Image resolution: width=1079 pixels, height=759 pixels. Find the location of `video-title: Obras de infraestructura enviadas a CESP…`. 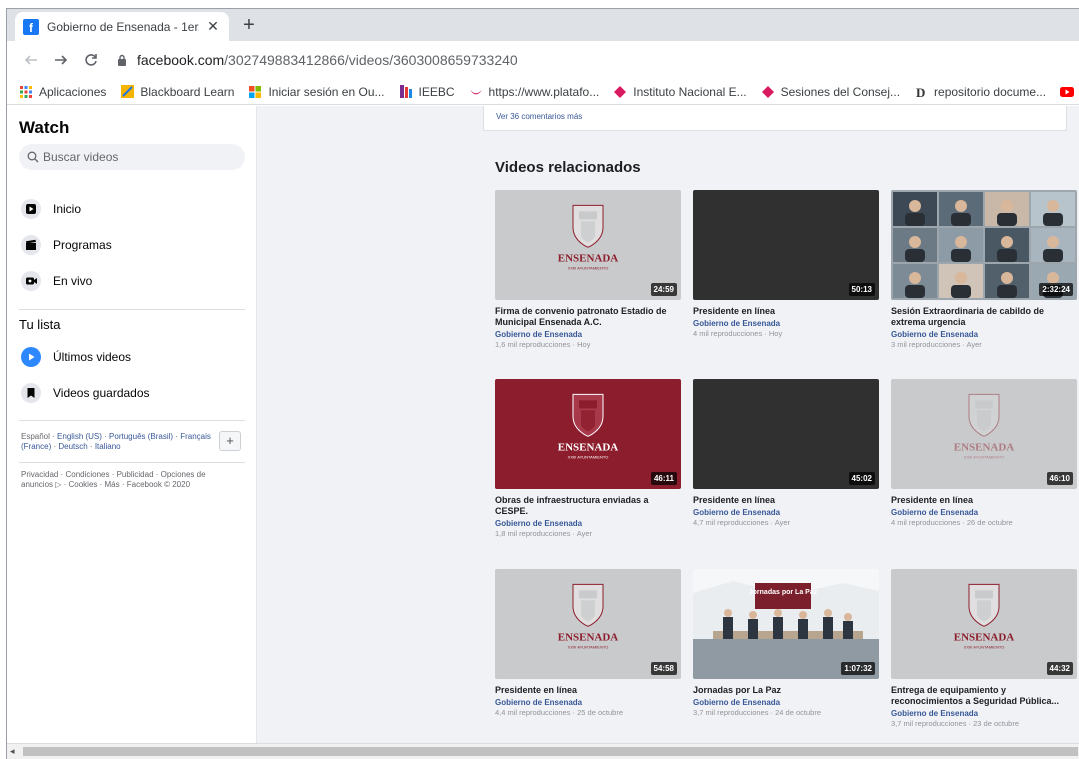

video-title: Obras de infraestructura enviadas a CESP… is located at coordinates (588, 506).